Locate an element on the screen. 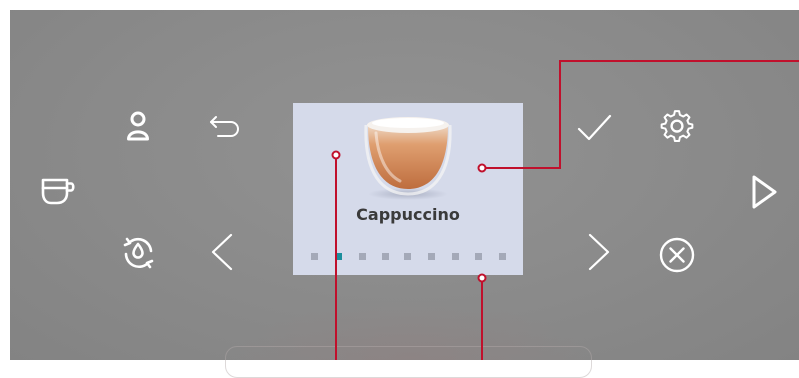  play-triangle-icon is located at coordinates (765, 192).